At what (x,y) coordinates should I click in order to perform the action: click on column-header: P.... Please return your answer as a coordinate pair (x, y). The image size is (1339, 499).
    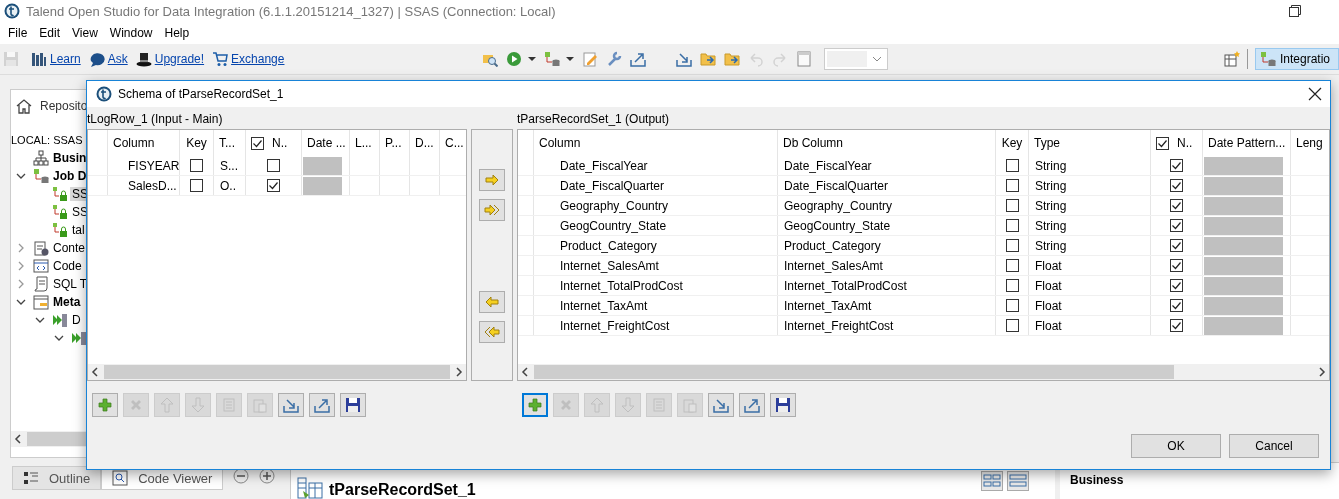
    Looking at the image, I should click on (393, 143).